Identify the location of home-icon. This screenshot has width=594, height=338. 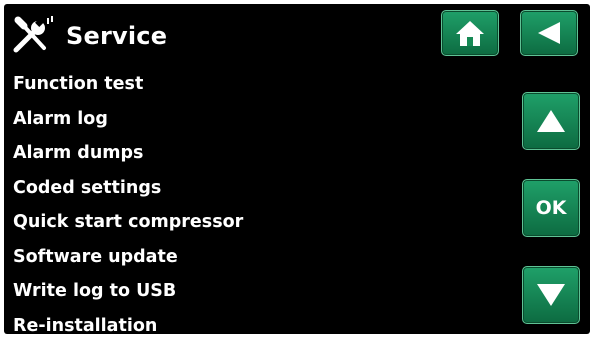
(470, 33).